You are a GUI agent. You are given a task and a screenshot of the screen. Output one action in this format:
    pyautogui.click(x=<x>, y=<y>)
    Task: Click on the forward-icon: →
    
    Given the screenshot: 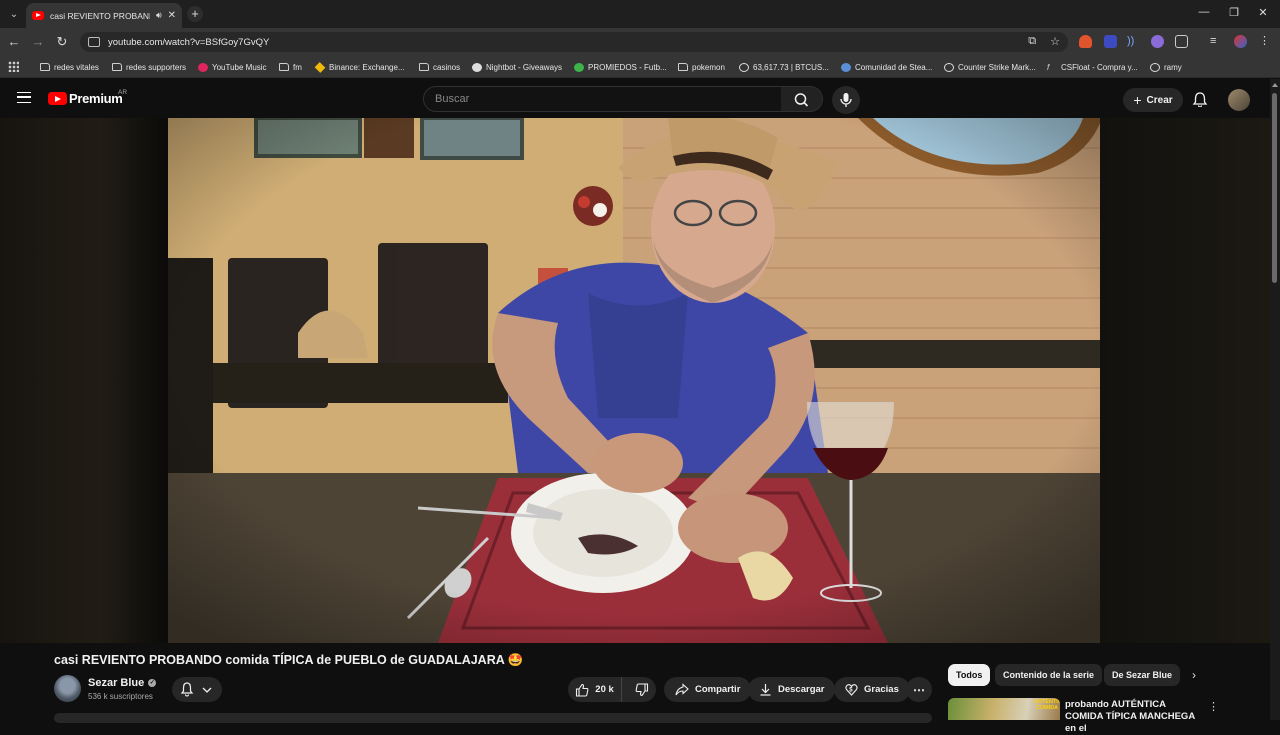 What is the action you would take?
    pyautogui.click(x=38, y=42)
    